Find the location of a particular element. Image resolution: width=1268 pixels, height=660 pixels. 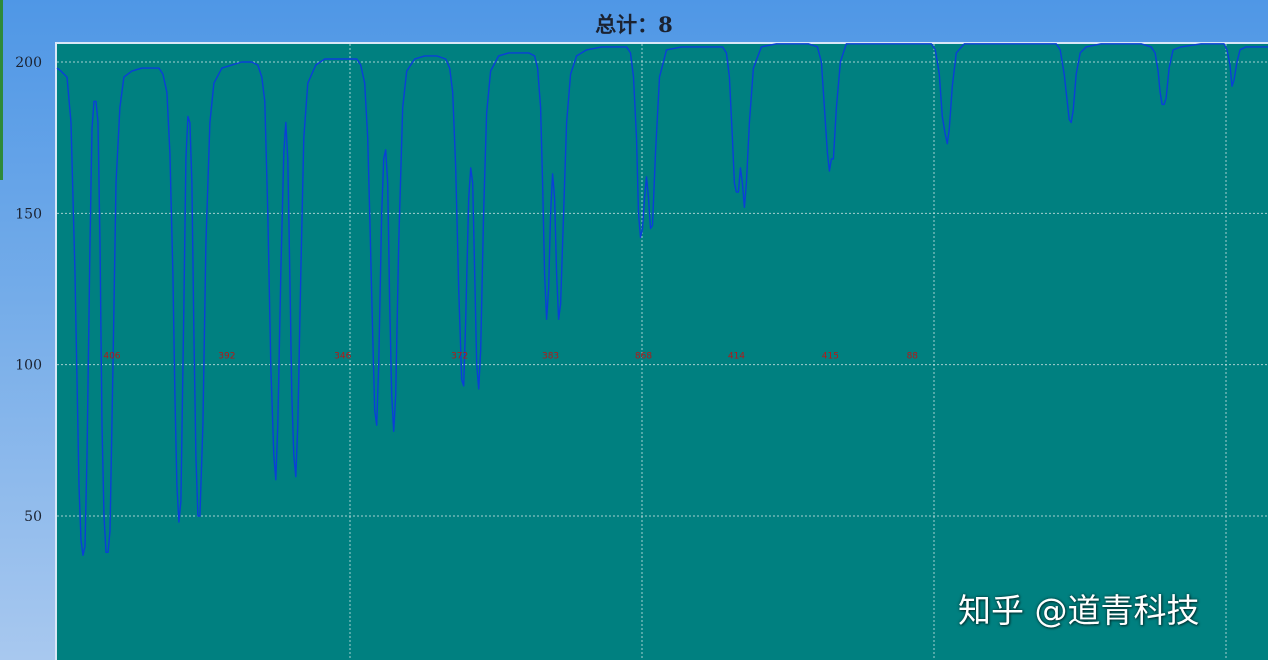

peak-label-3: 346 is located at coordinates (342, 357).